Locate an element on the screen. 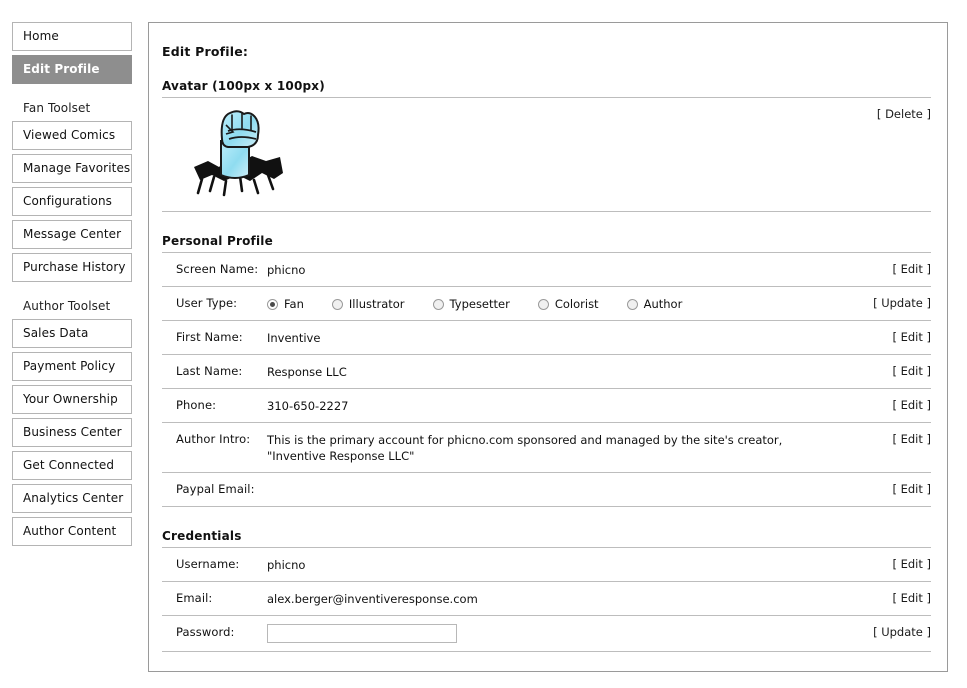  sidebar-item-business-center: Business Center is located at coordinates (72, 432).